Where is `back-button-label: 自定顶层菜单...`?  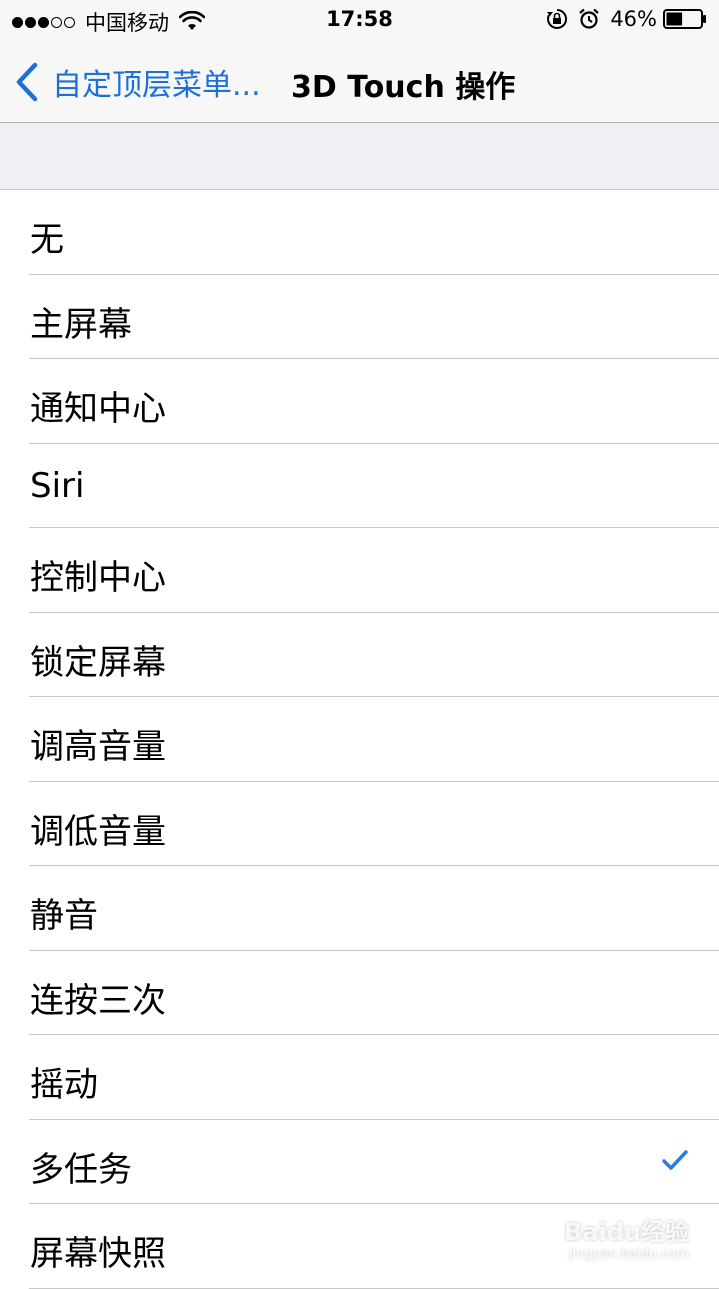
back-button-label: 自定顶层菜单... is located at coordinates (156, 85).